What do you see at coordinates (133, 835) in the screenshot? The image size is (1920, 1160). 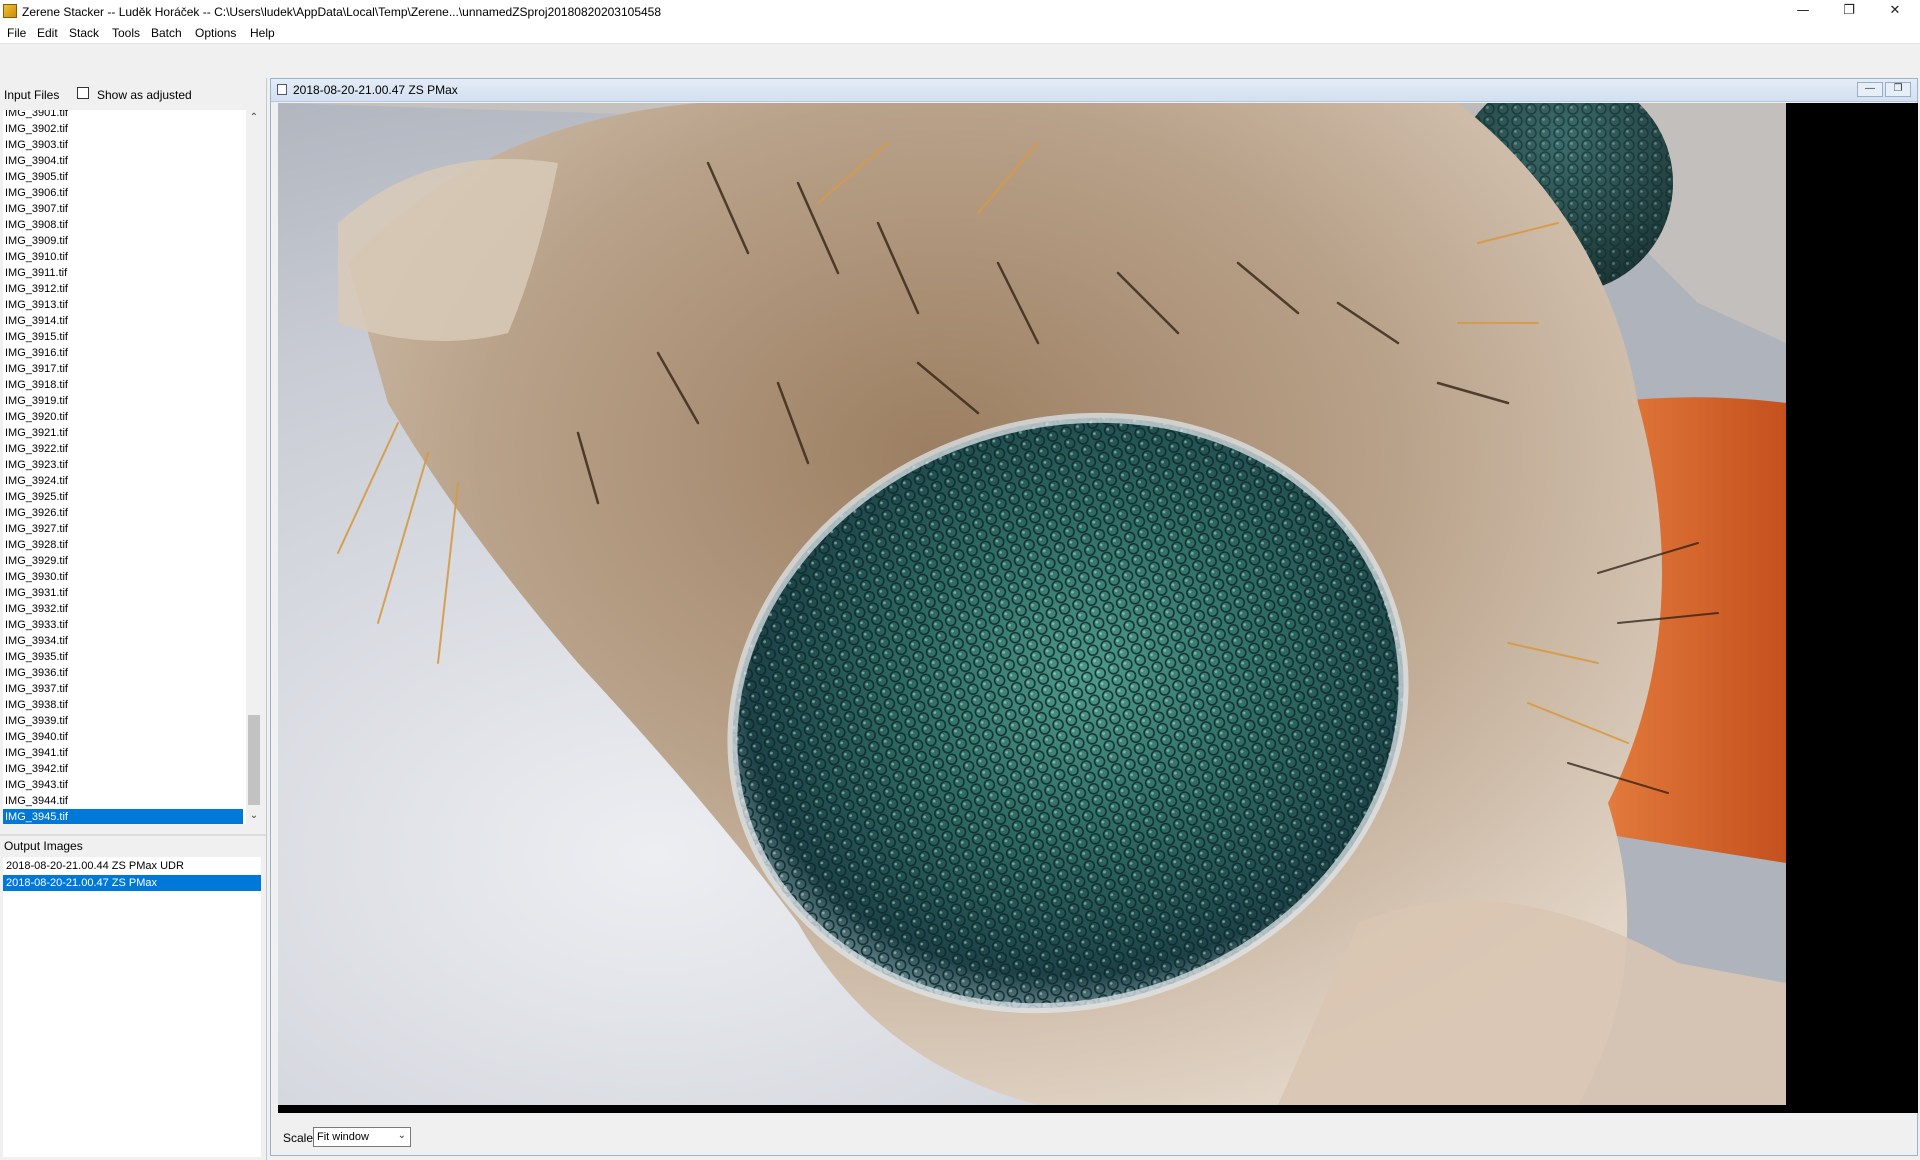 I see `panel-divider` at bounding box center [133, 835].